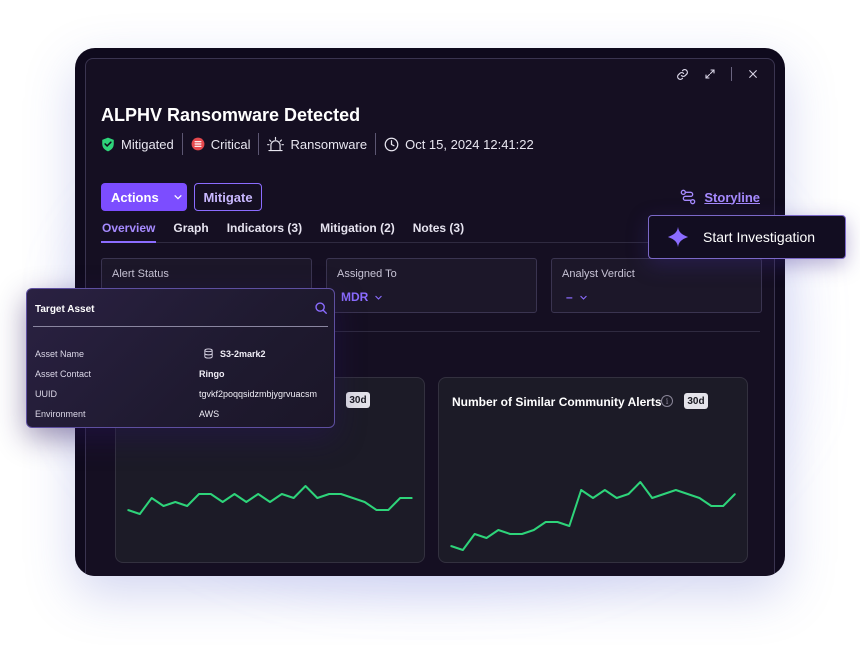  What do you see at coordinates (469, 144) in the screenshot?
I see `timestamp-text: Oct 15, 2024 12:41:22` at bounding box center [469, 144].